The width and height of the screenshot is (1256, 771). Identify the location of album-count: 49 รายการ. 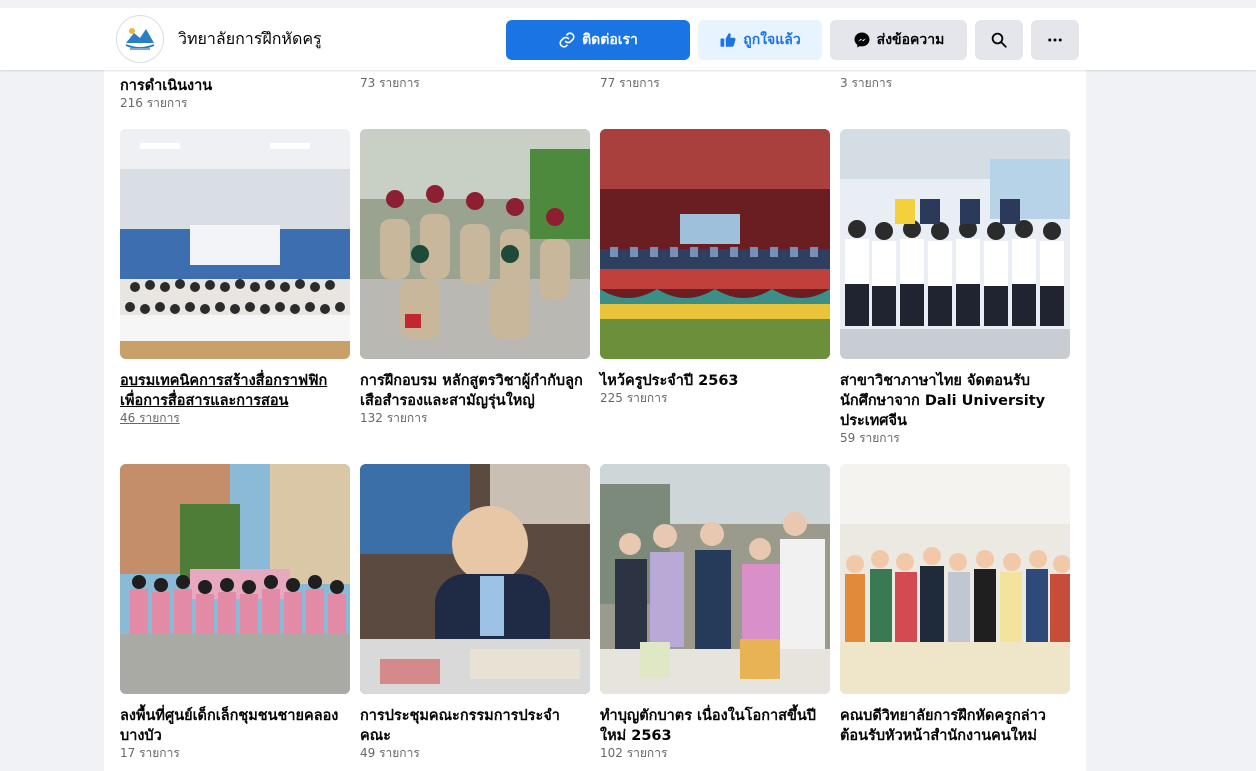
(390, 753).